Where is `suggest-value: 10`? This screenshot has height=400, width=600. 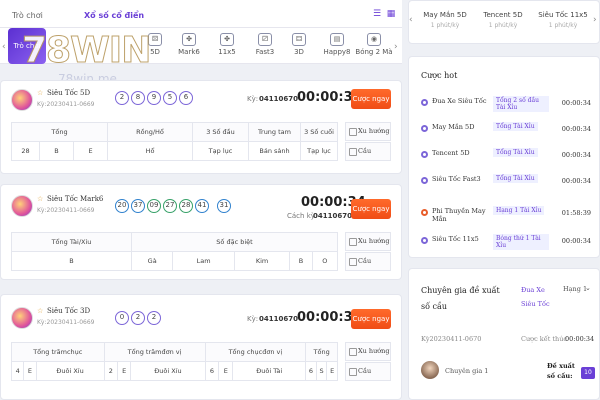 suggest-value: 10 is located at coordinates (588, 373).